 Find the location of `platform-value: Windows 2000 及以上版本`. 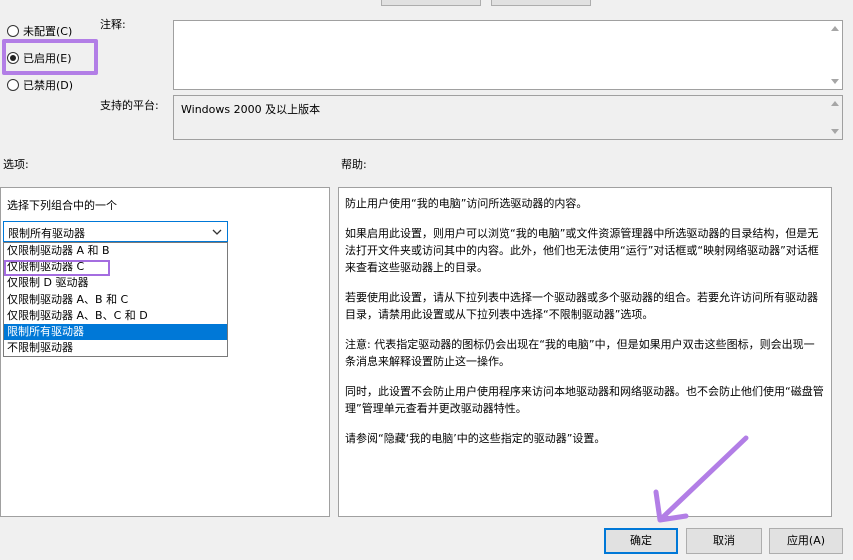

platform-value: Windows 2000 及以上版本 is located at coordinates (251, 109).